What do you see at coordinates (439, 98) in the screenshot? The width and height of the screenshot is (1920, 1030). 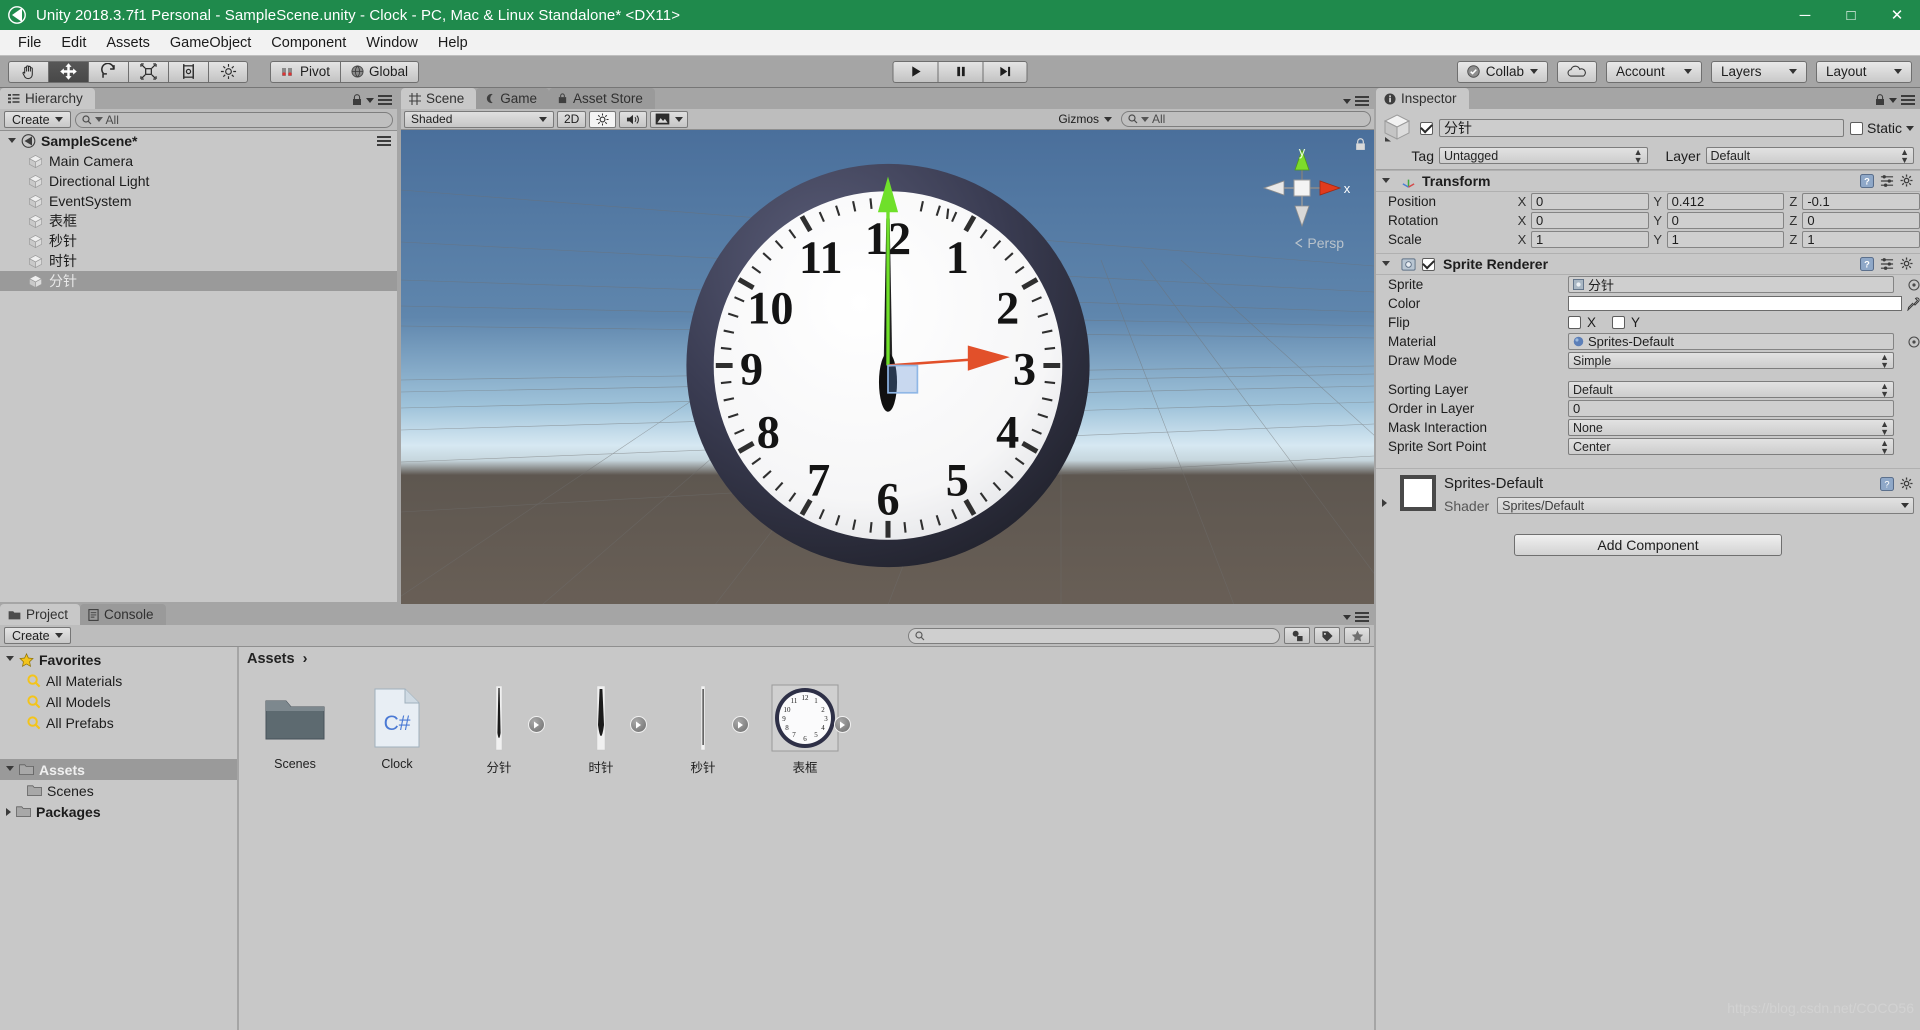 I see `tab-scene: Scene` at bounding box center [439, 98].